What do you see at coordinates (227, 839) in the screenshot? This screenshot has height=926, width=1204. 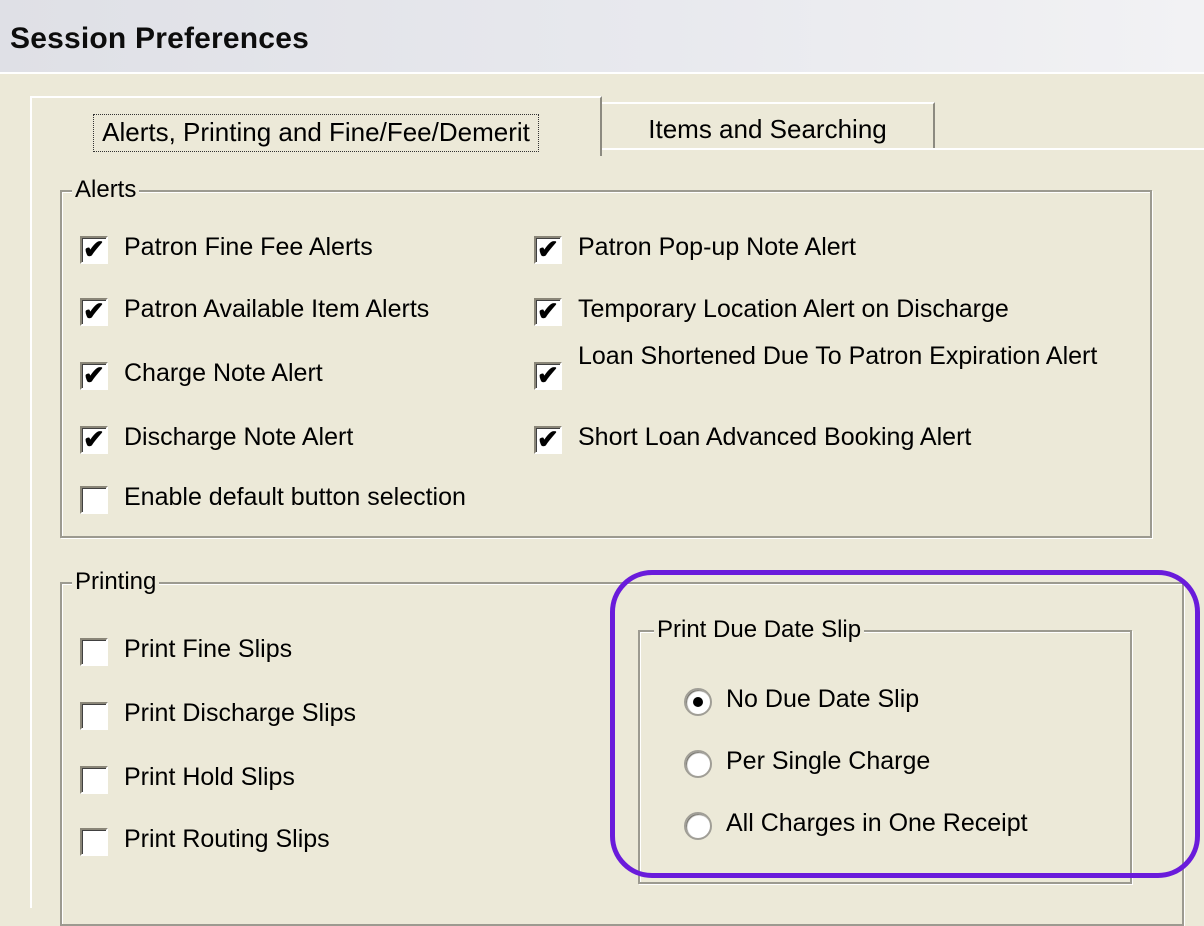 I see `print-routing-slips-label: Print Routing Slips` at bounding box center [227, 839].